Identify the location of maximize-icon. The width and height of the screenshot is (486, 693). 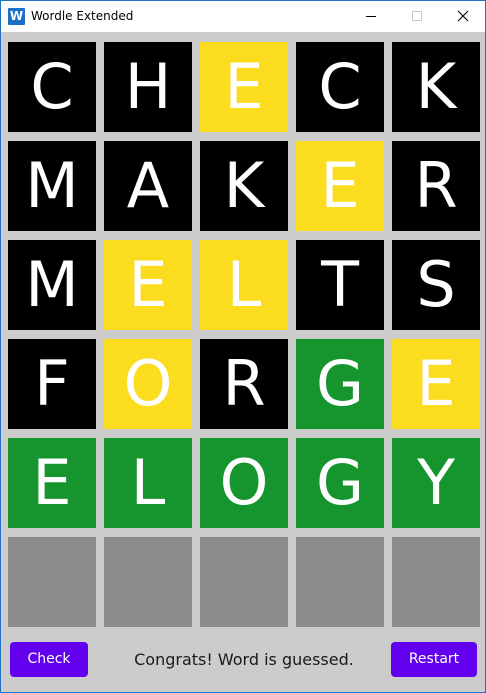
(417, 16).